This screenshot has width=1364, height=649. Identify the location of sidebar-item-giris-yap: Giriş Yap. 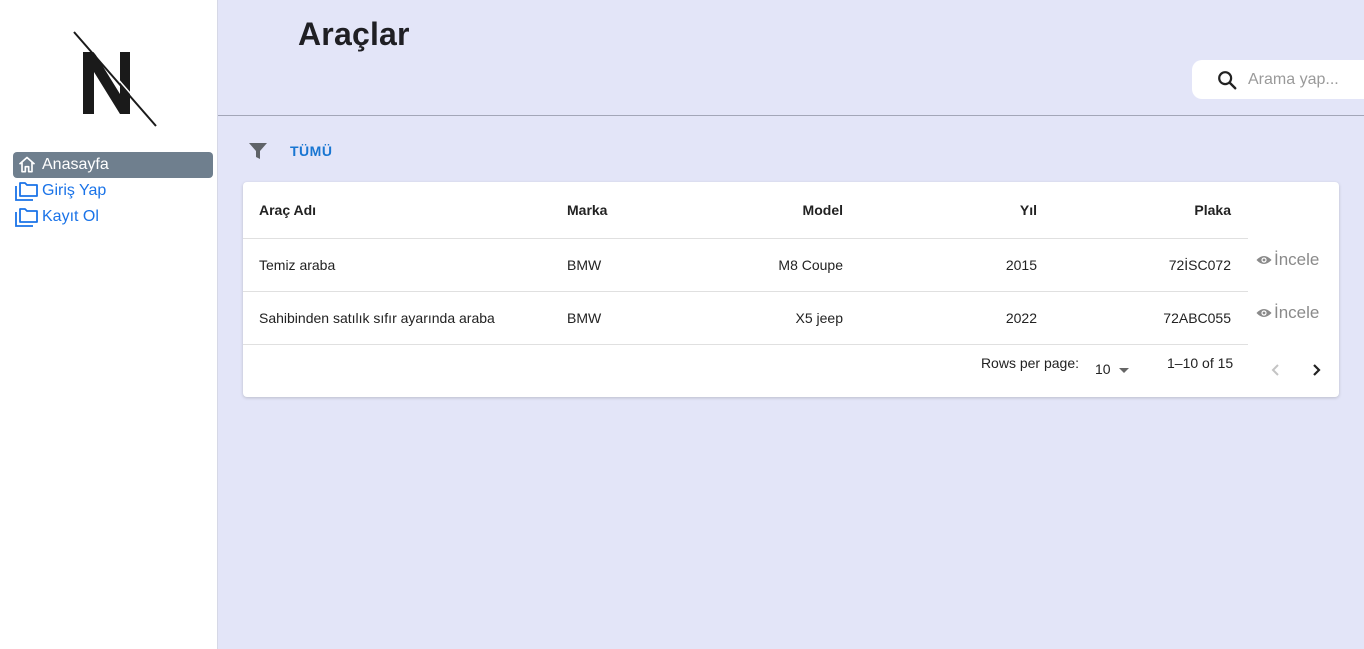
(113, 191).